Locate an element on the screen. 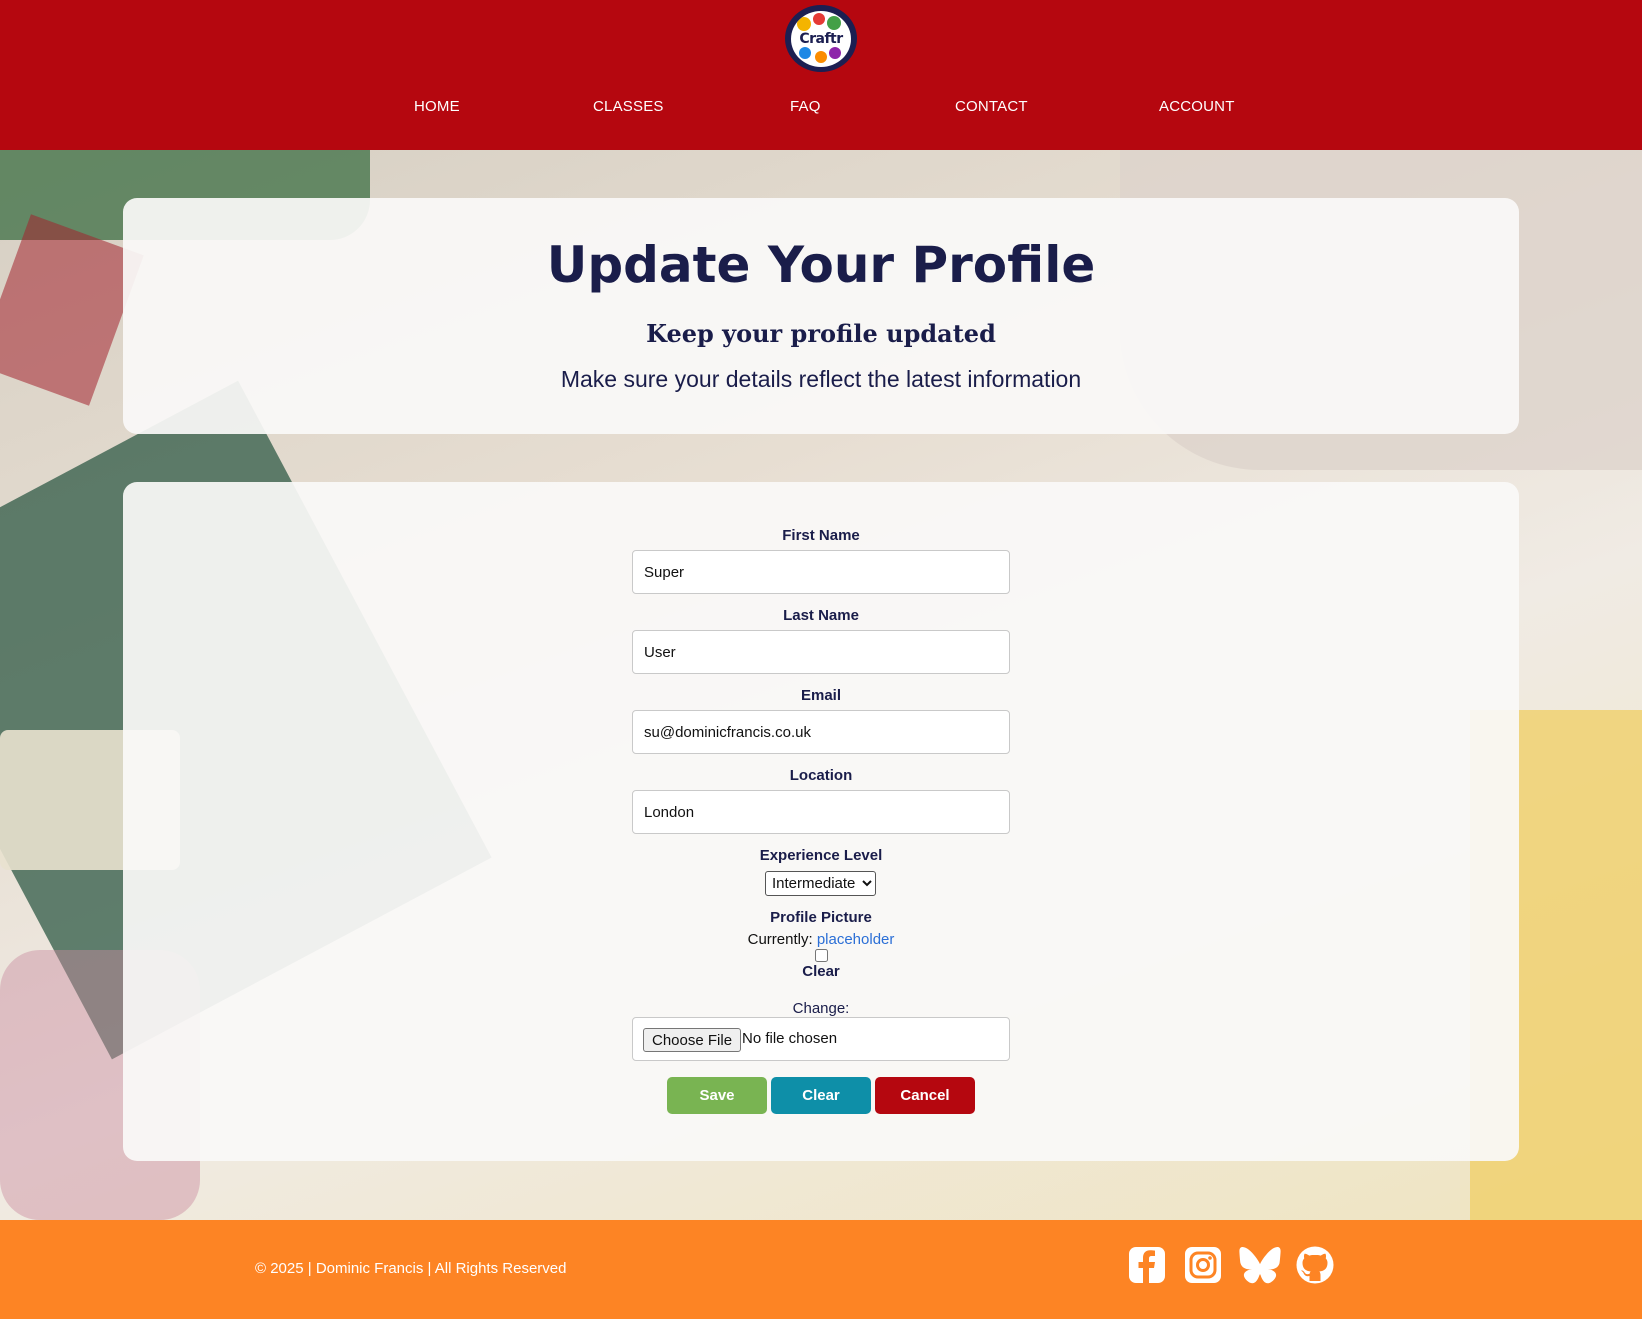 The width and height of the screenshot is (1642, 1319). change-picture-label: Change: is located at coordinates (821, 1008).